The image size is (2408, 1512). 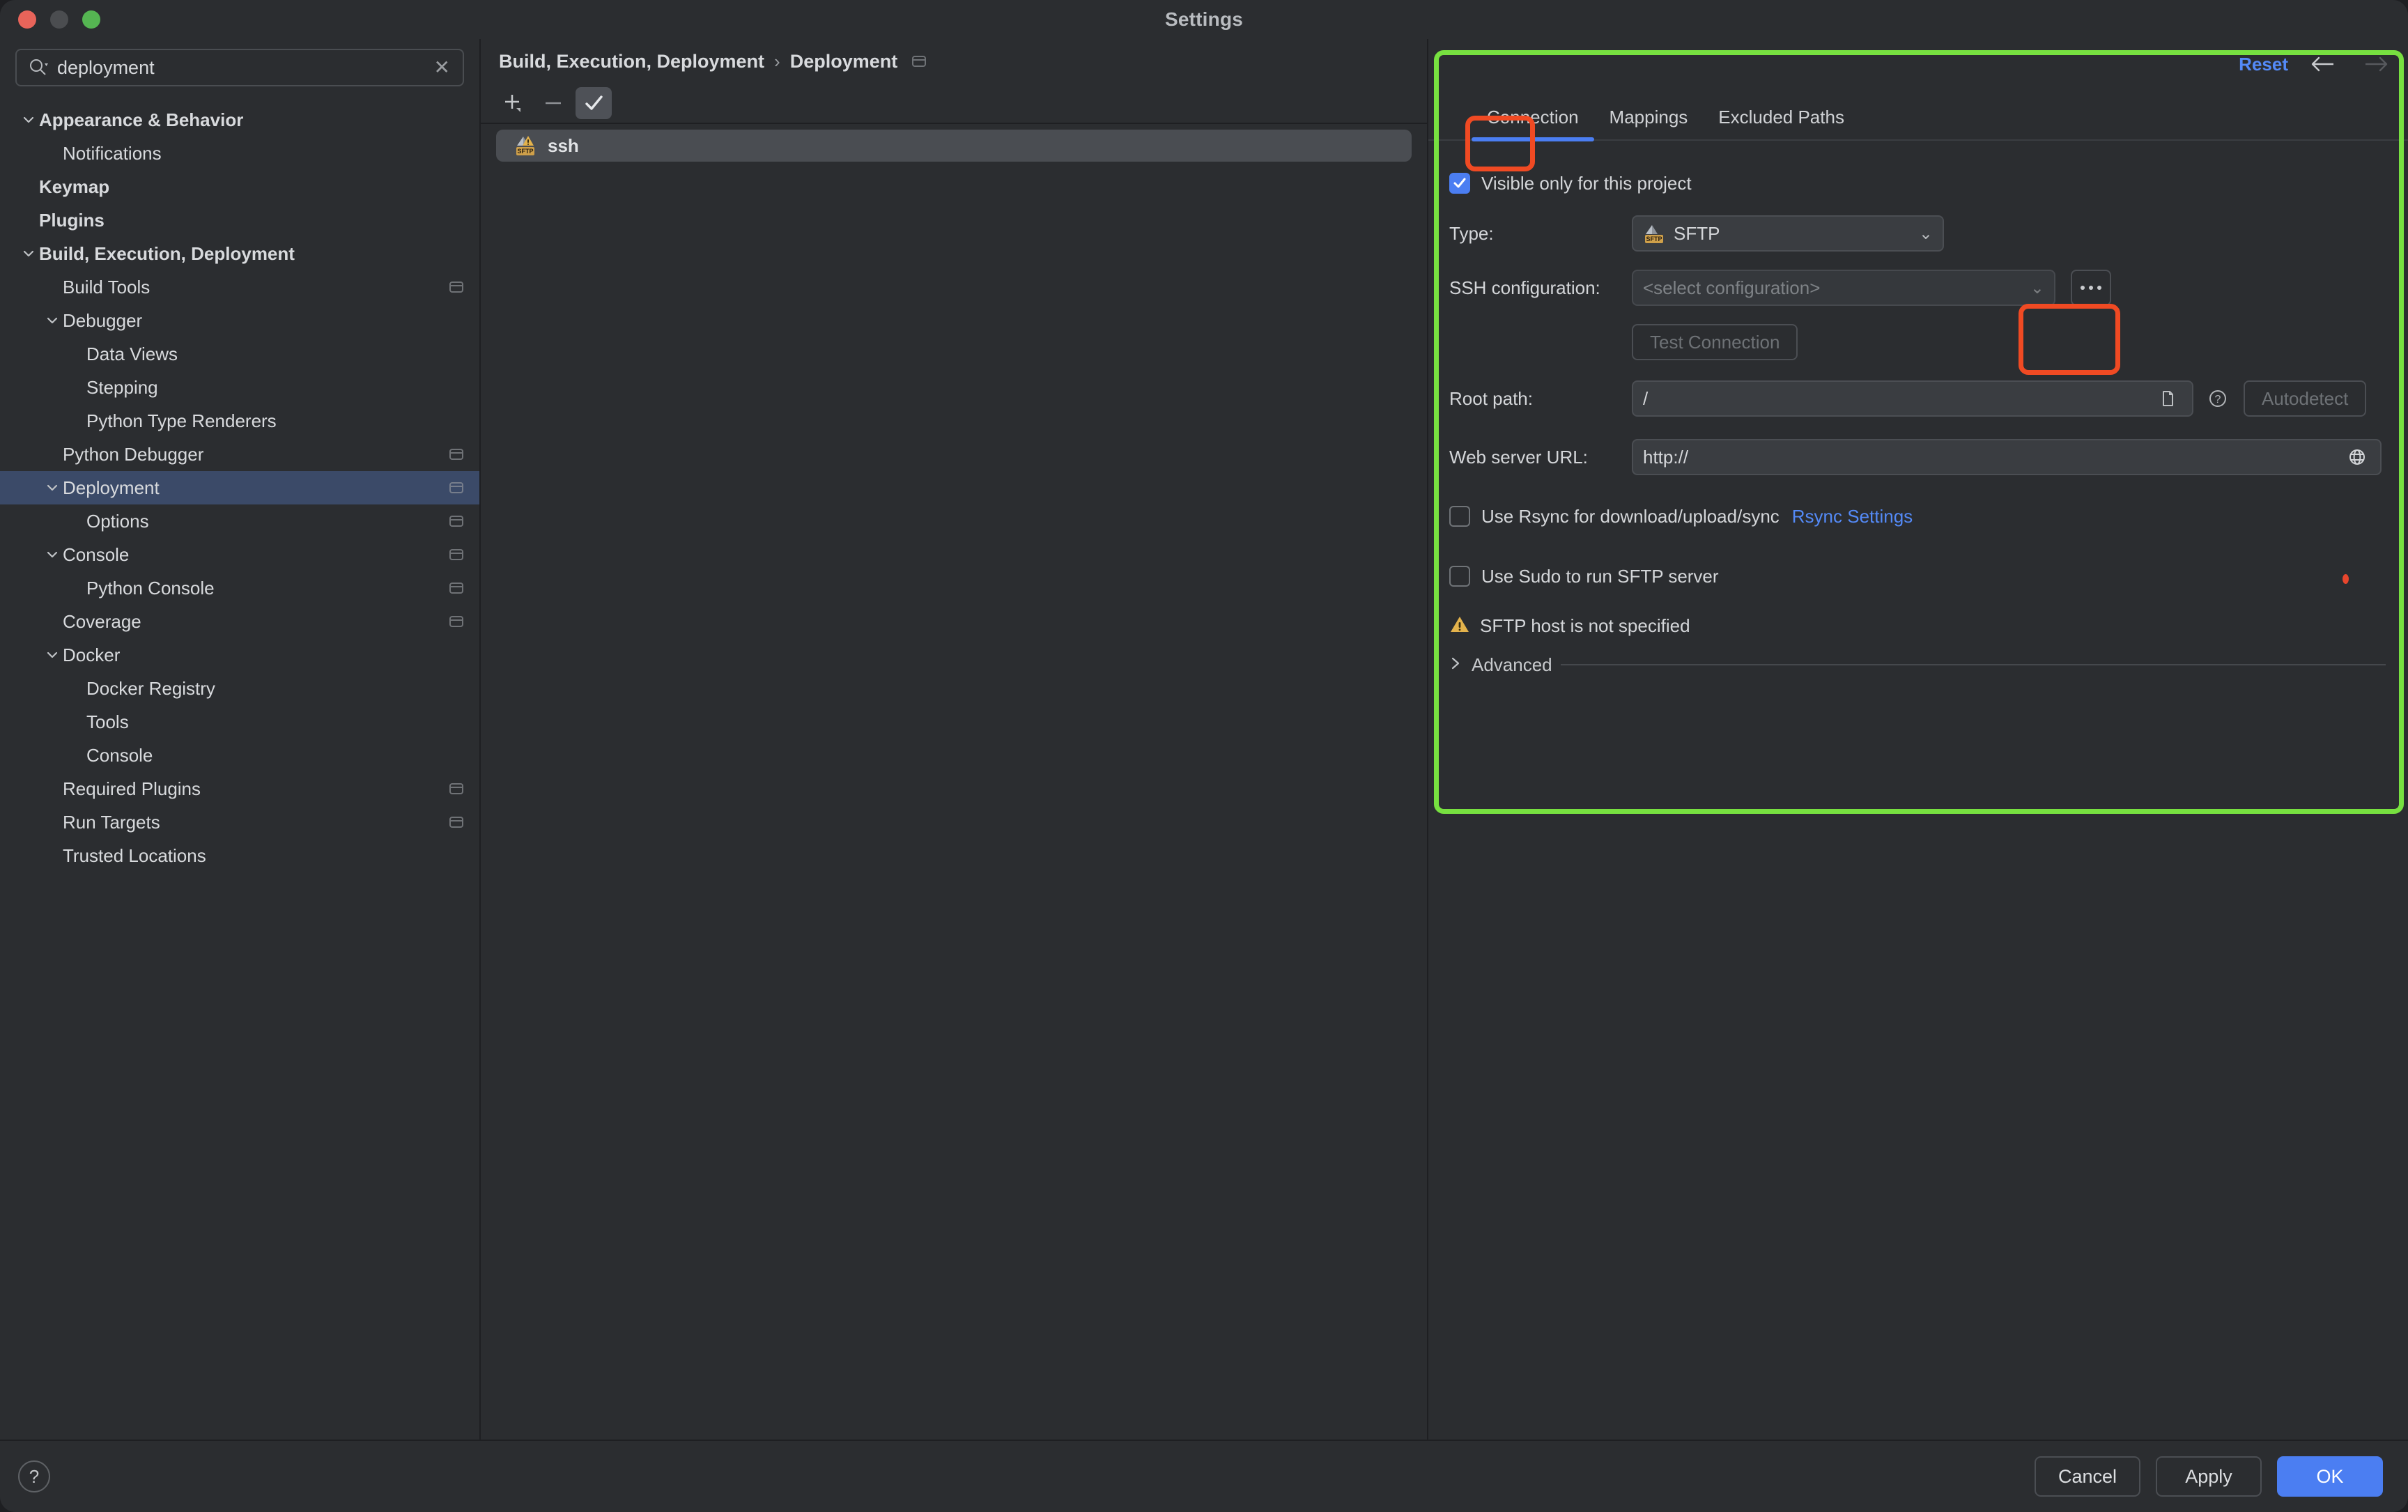 I want to click on sidebar-item-plugins: Plugins, so click(x=240, y=220).